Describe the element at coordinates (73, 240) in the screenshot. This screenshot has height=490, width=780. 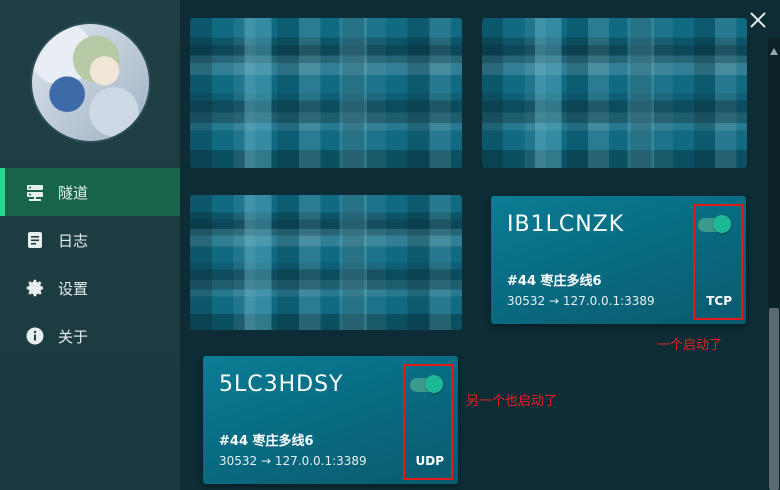
I see `sidebar-item-label: 日志` at that location.